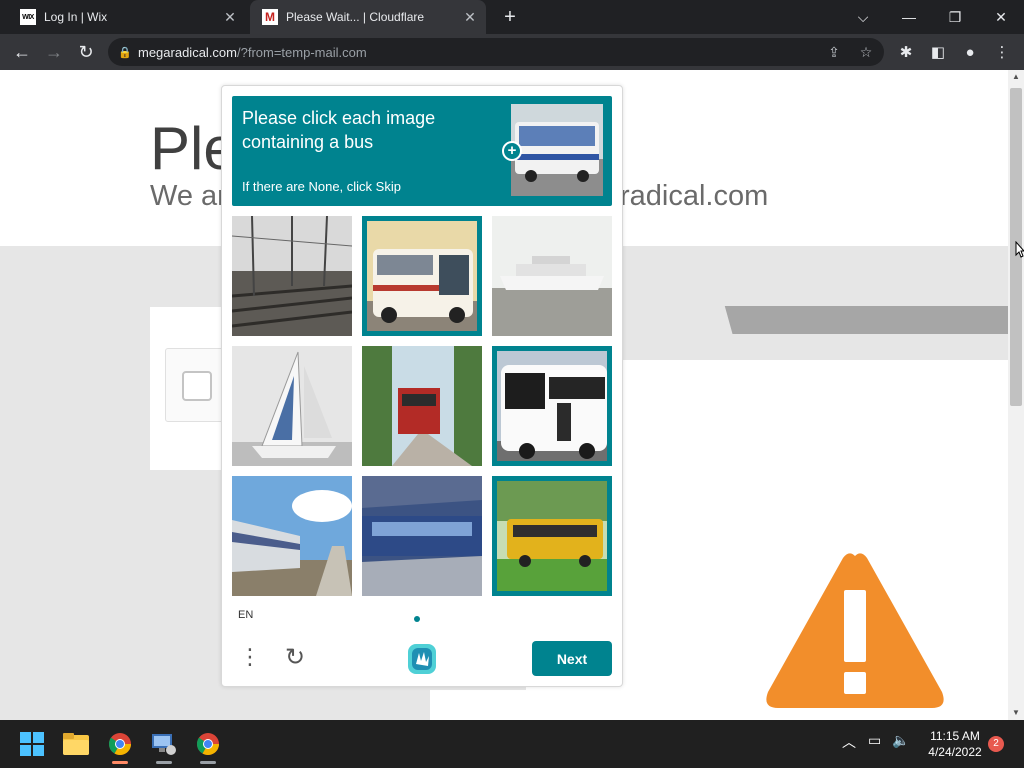  What do you see at coordinates (955, 744) in the screenshot?
I see `system-clock: 11:15 AM 4/24/2022` at bounding box center [955, 744].